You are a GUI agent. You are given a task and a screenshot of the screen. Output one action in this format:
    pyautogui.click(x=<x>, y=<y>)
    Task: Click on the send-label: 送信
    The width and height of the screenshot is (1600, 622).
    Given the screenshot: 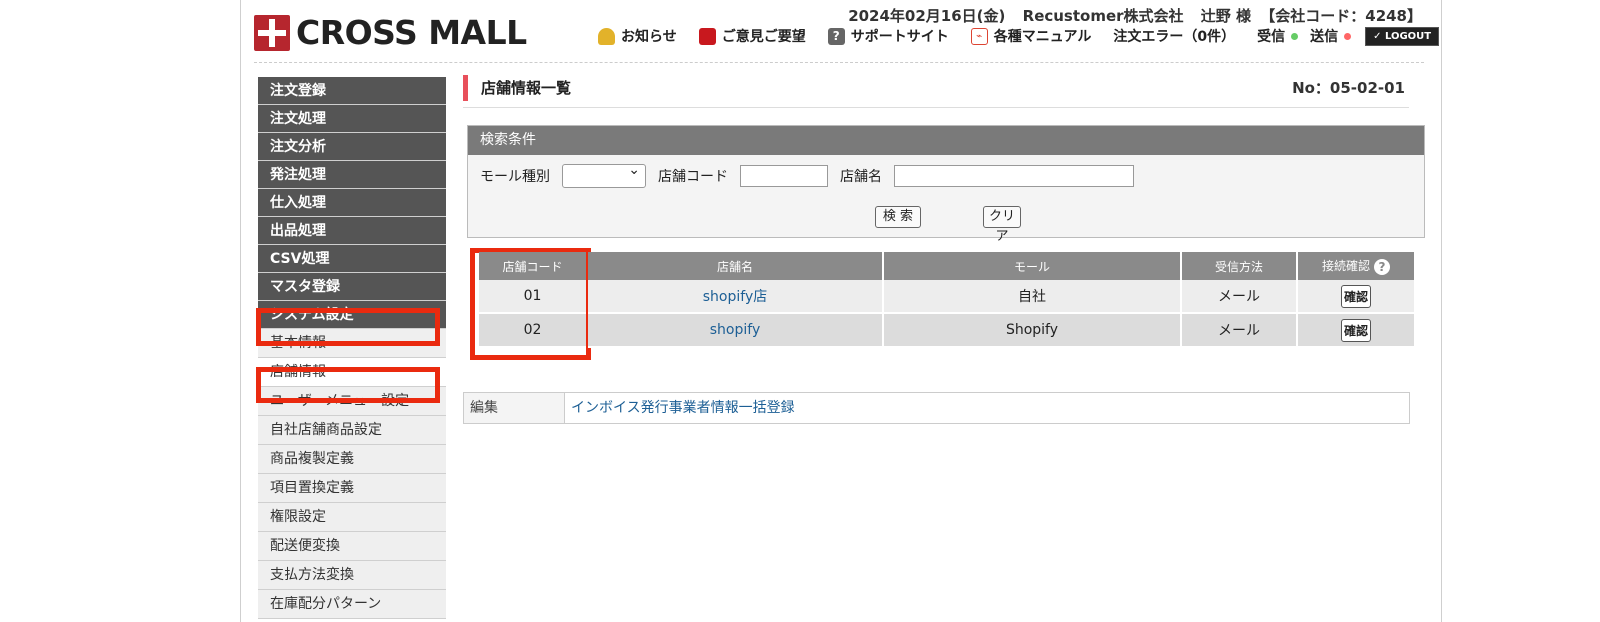 What is the action you would take?
    pyautogui.click(x=1324, y=37)
    